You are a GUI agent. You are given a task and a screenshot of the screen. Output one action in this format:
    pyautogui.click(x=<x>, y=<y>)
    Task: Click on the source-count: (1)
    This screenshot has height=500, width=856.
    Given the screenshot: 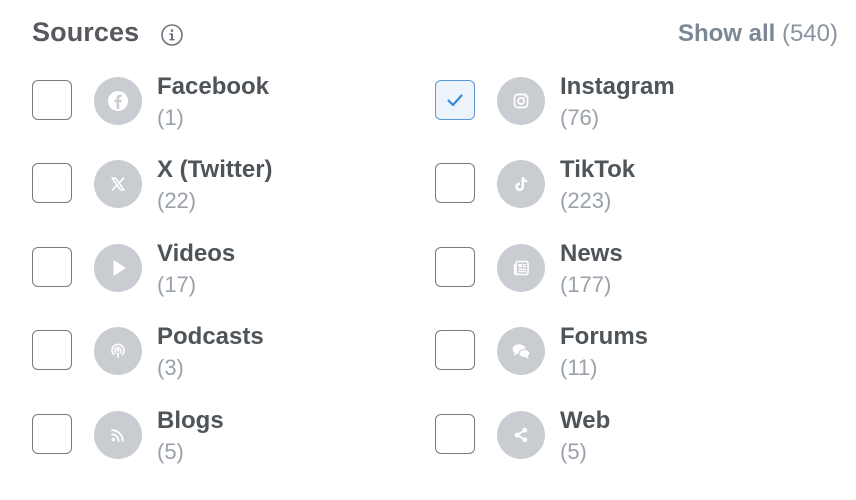 What is the action you would take?
    pyautogui.click(x=170, y=117)
    